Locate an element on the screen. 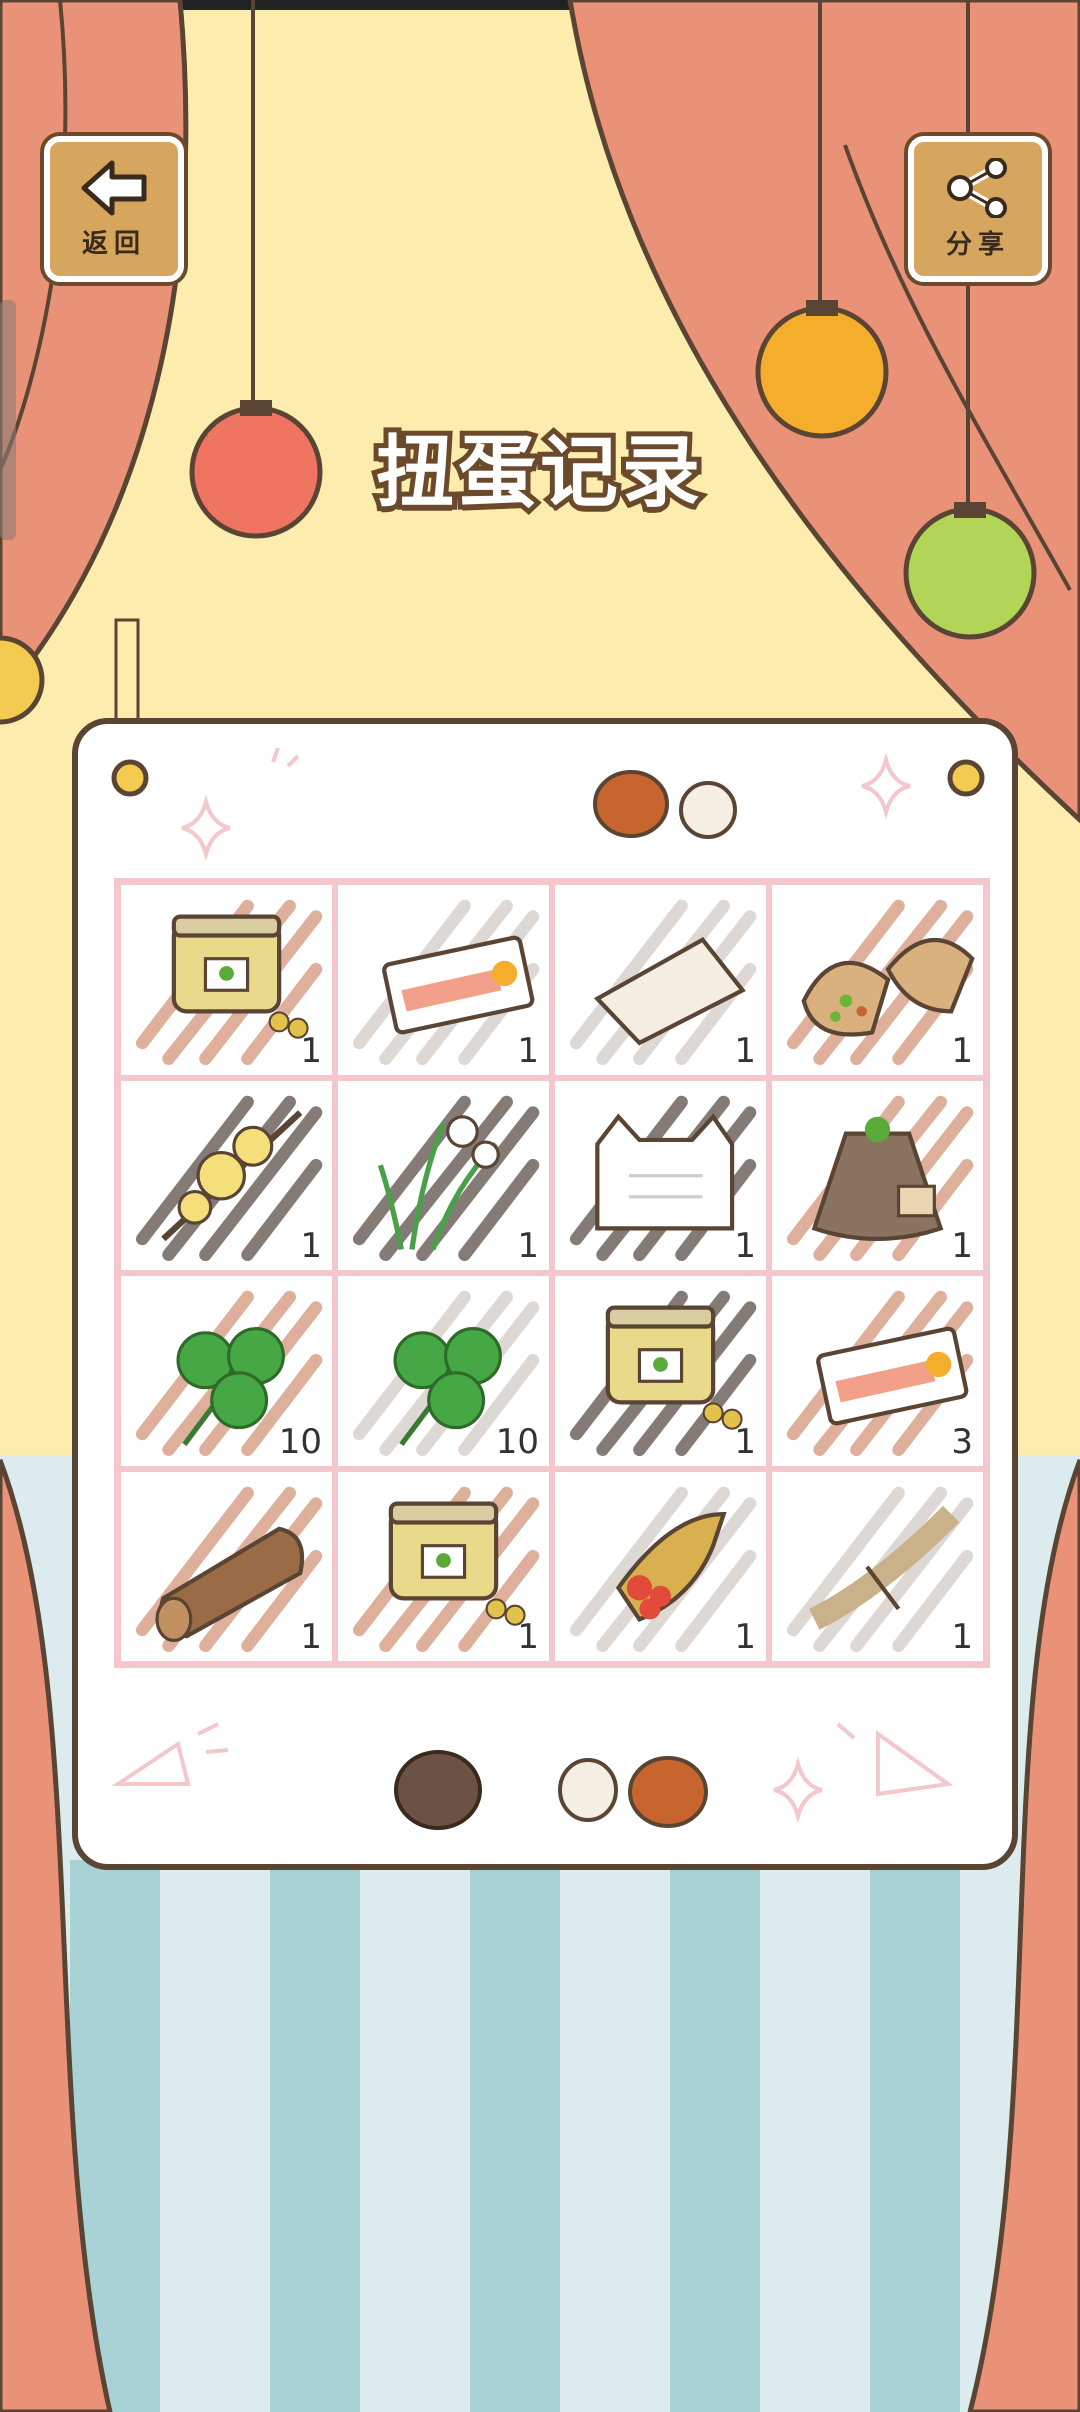  board-decorations-top is located at coordinates (548, 804).